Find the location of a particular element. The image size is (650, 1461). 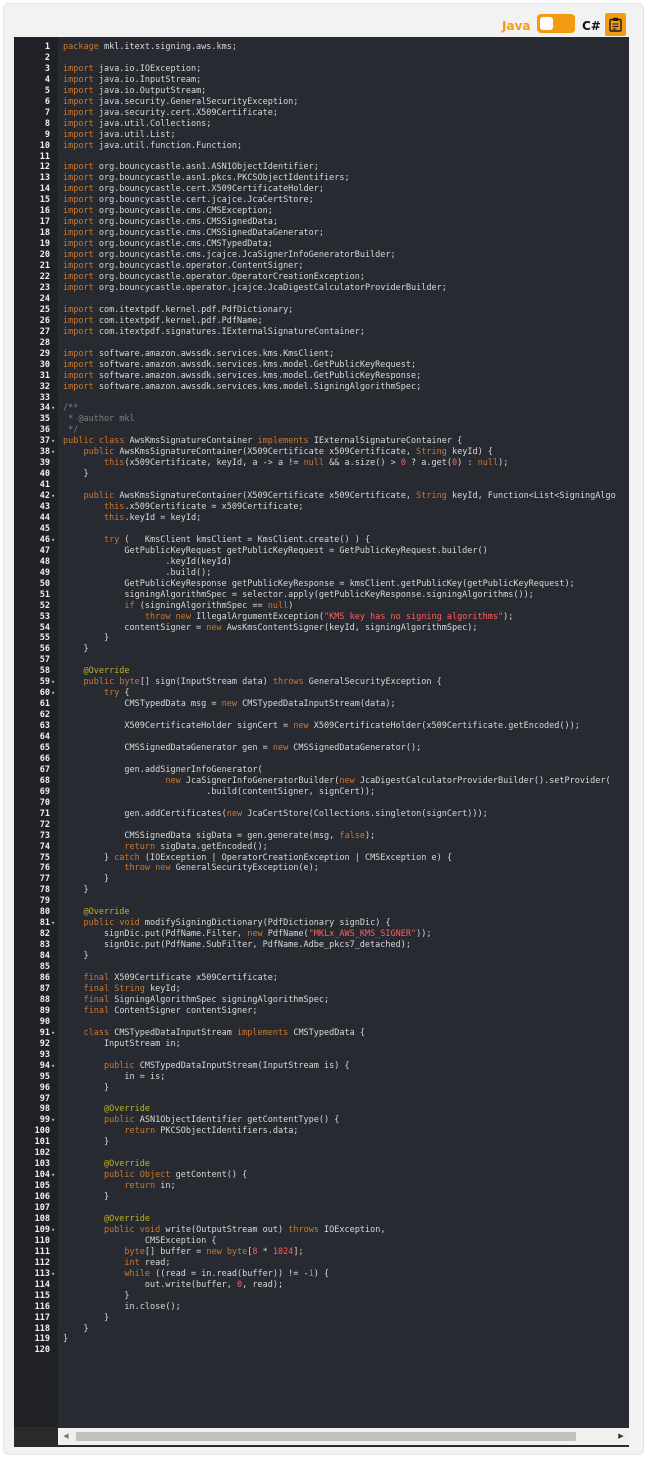

scroll-left-icon: ◀ is located at coordinates (66, 1436).